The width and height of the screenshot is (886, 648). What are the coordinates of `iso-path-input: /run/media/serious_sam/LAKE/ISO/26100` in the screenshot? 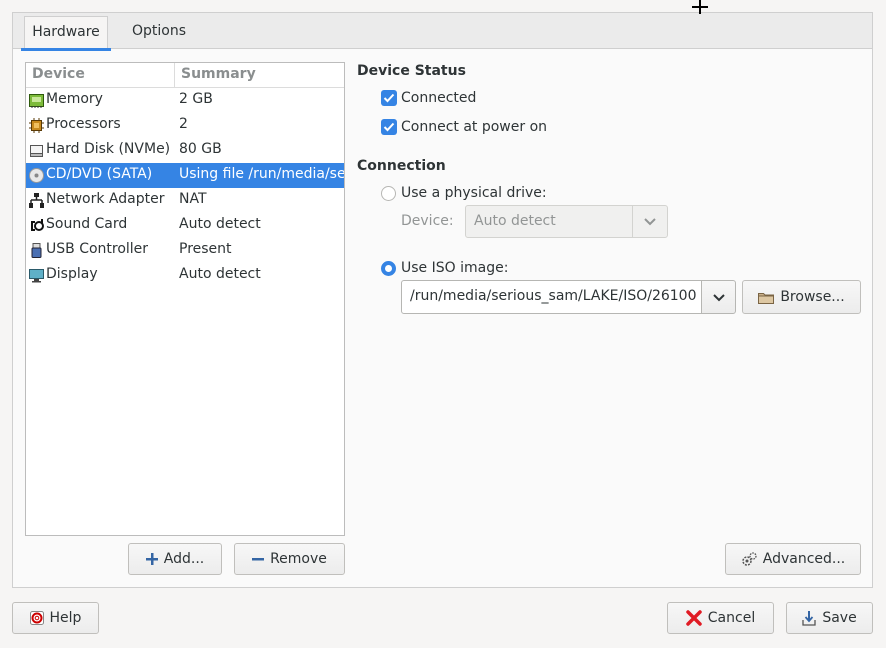 It's located at (551, 297).